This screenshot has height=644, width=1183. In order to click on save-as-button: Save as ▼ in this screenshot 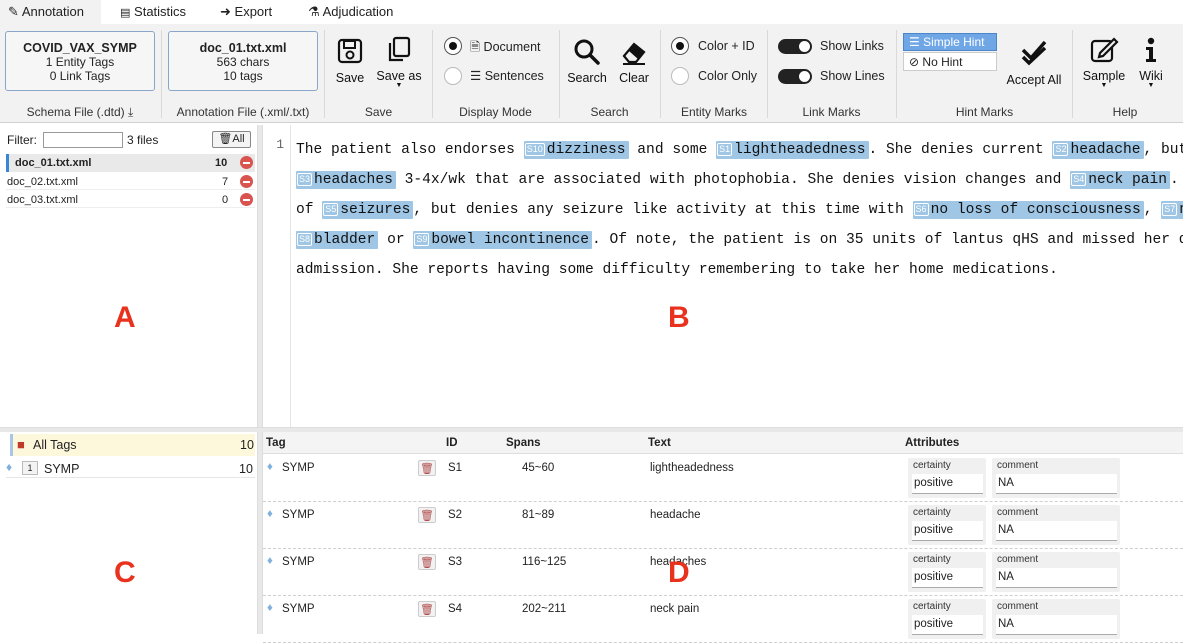, I will do `click(399, 62)`.